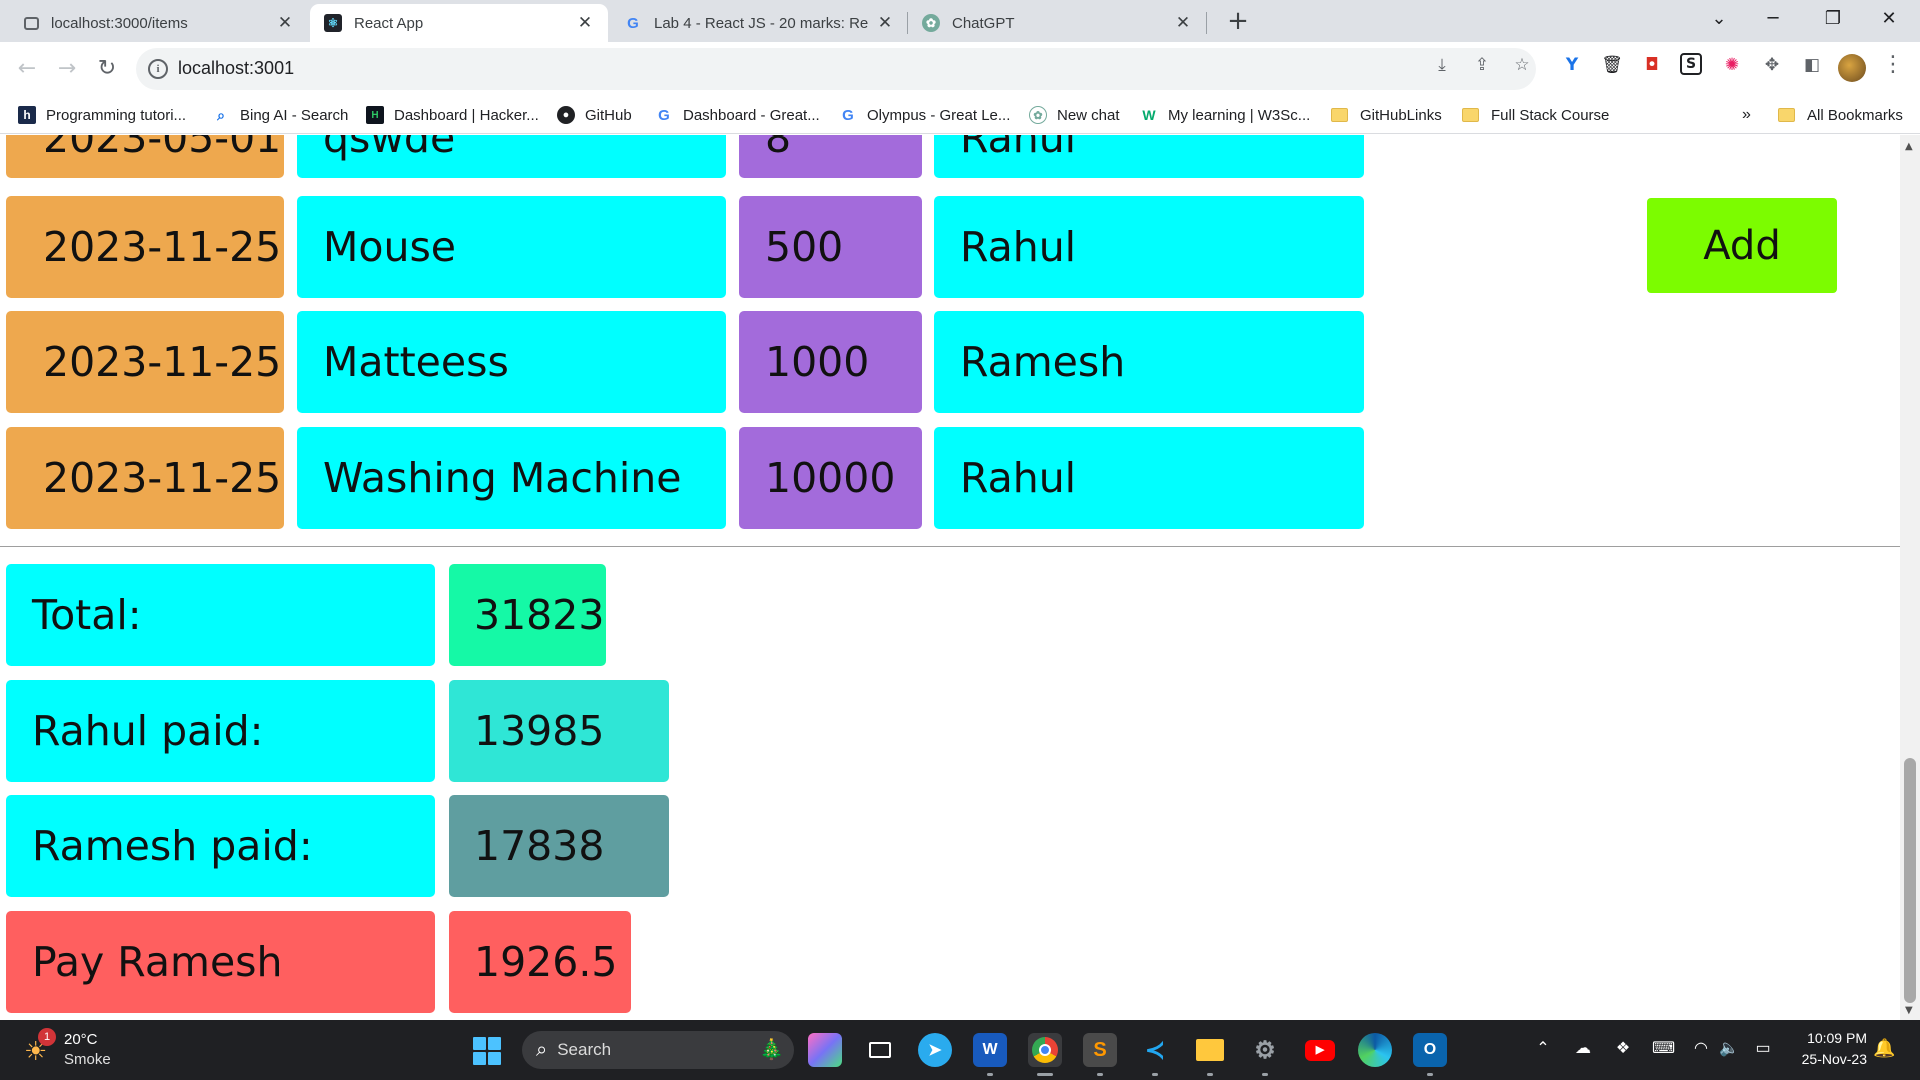 This screenshot has height=1080, width=1920. I want to click on settings-gear-icon: ⚙, so click(1265, 1054).